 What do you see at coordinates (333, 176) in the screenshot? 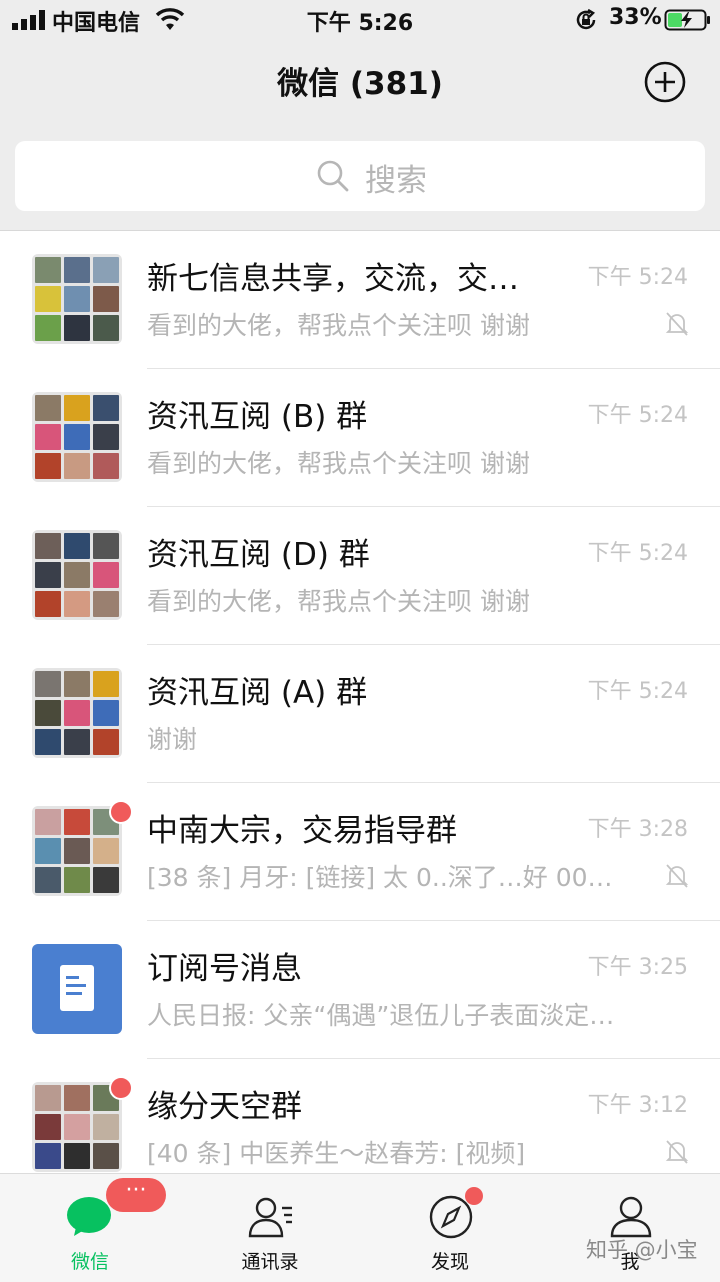
I see `search-icon` at bounding box center [333, 176].